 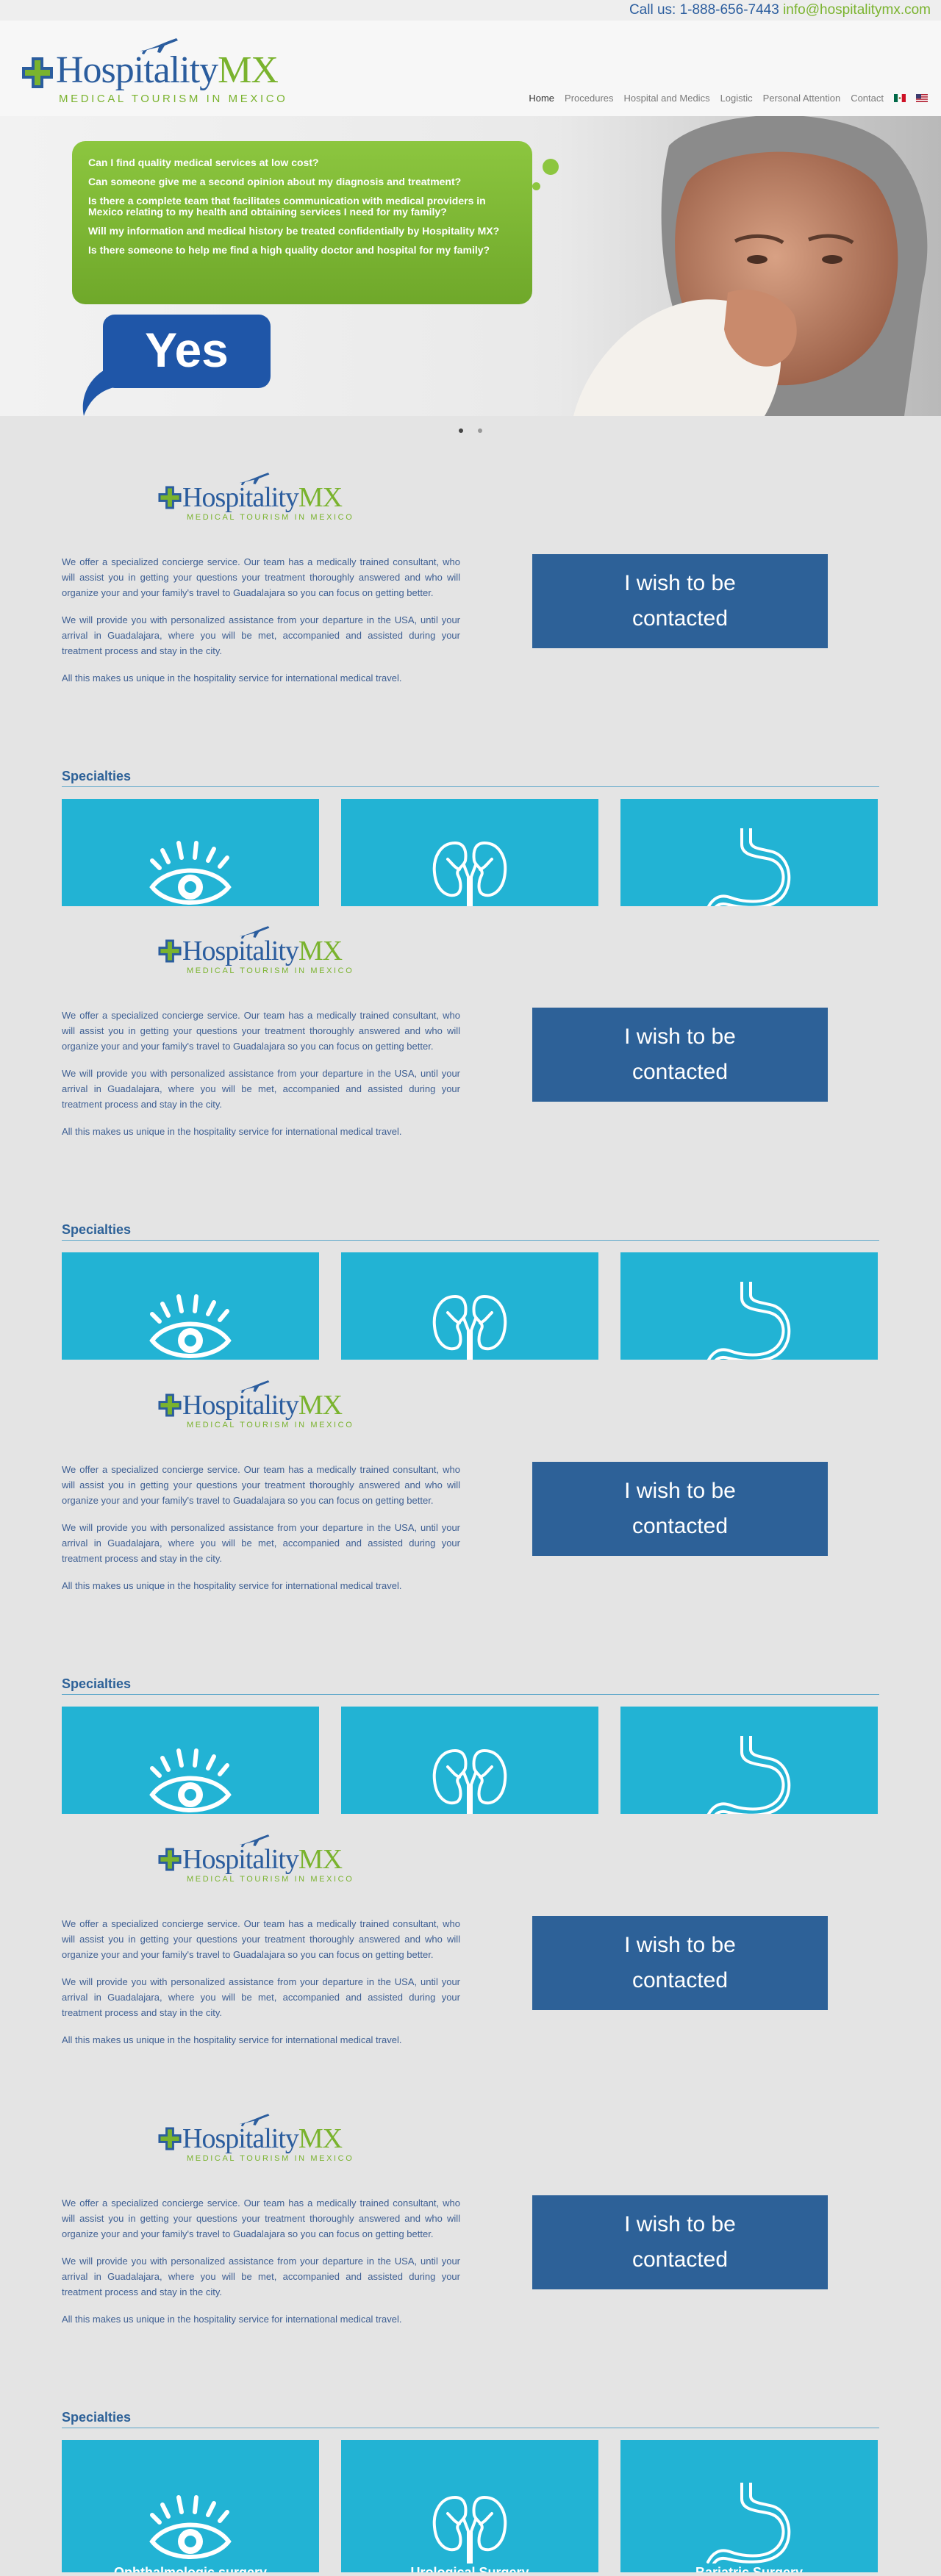 I want to click on nav-contact: Contact, so click(x=867, y=98).